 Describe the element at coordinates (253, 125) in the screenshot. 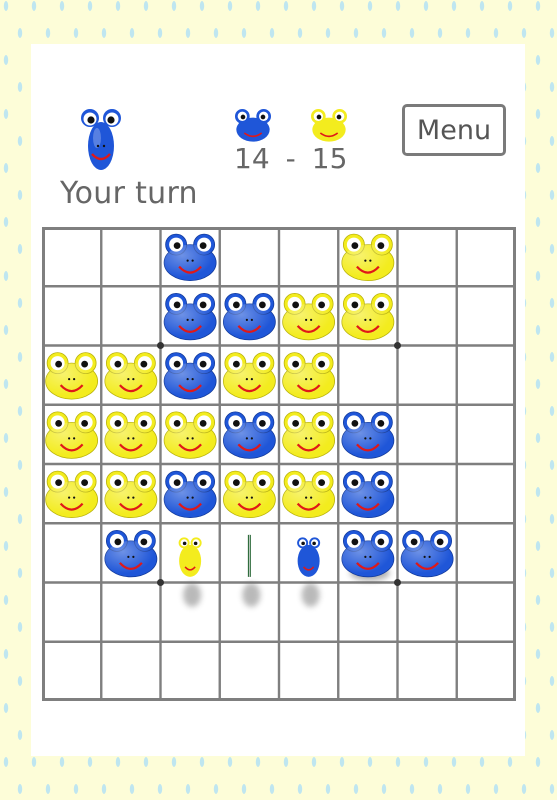

I see `blue-frog-score-icon` at that location.